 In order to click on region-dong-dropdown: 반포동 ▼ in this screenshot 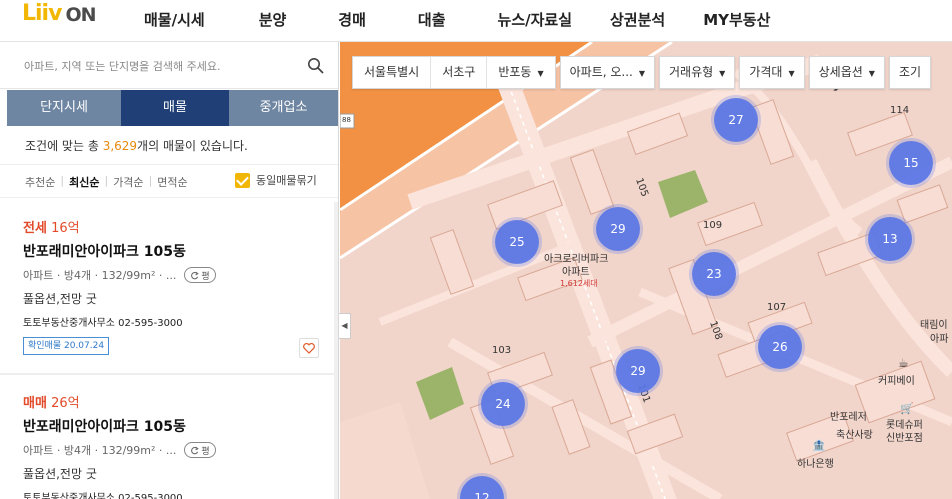, I will do `click(520, 72)`.